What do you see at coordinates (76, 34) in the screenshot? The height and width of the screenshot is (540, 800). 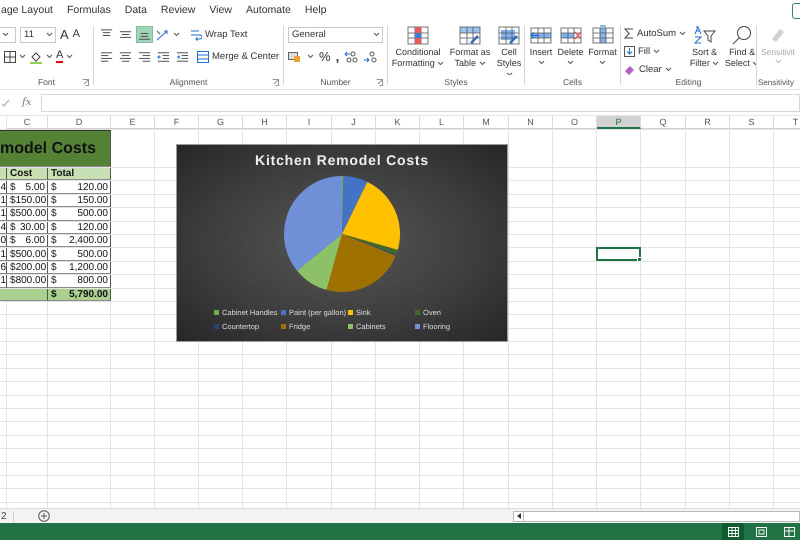 I see `shrink-font-button: A` at bounding box center [76, 34].